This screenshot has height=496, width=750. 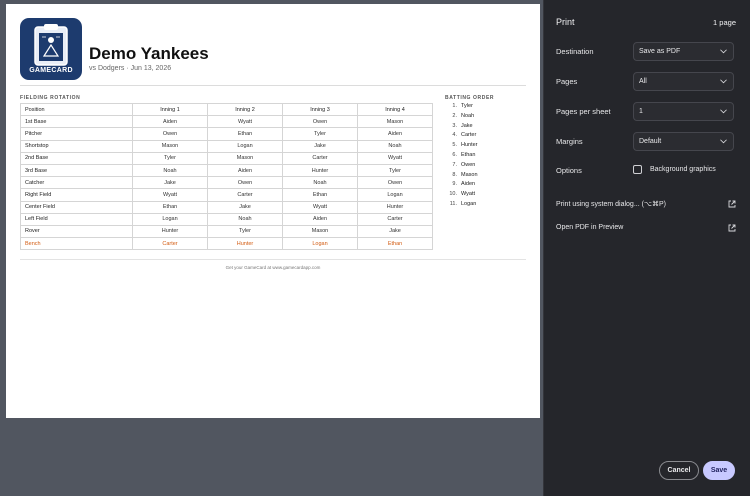 What do you see at coordinates (468, 184) in the screenshot?
I see `batting-player: Aiden` at bounding box center [468, 184].